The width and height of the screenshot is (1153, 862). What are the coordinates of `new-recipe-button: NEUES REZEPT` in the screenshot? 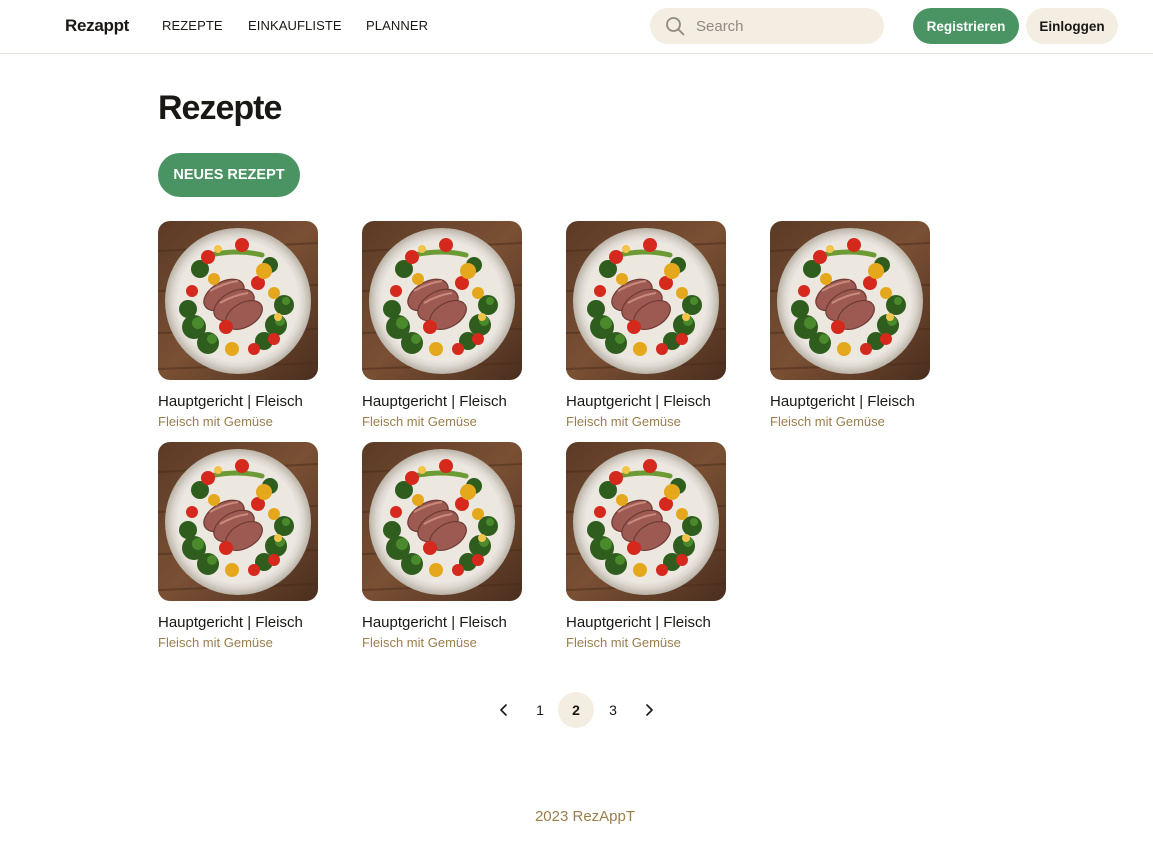 It's located at (229, 175).